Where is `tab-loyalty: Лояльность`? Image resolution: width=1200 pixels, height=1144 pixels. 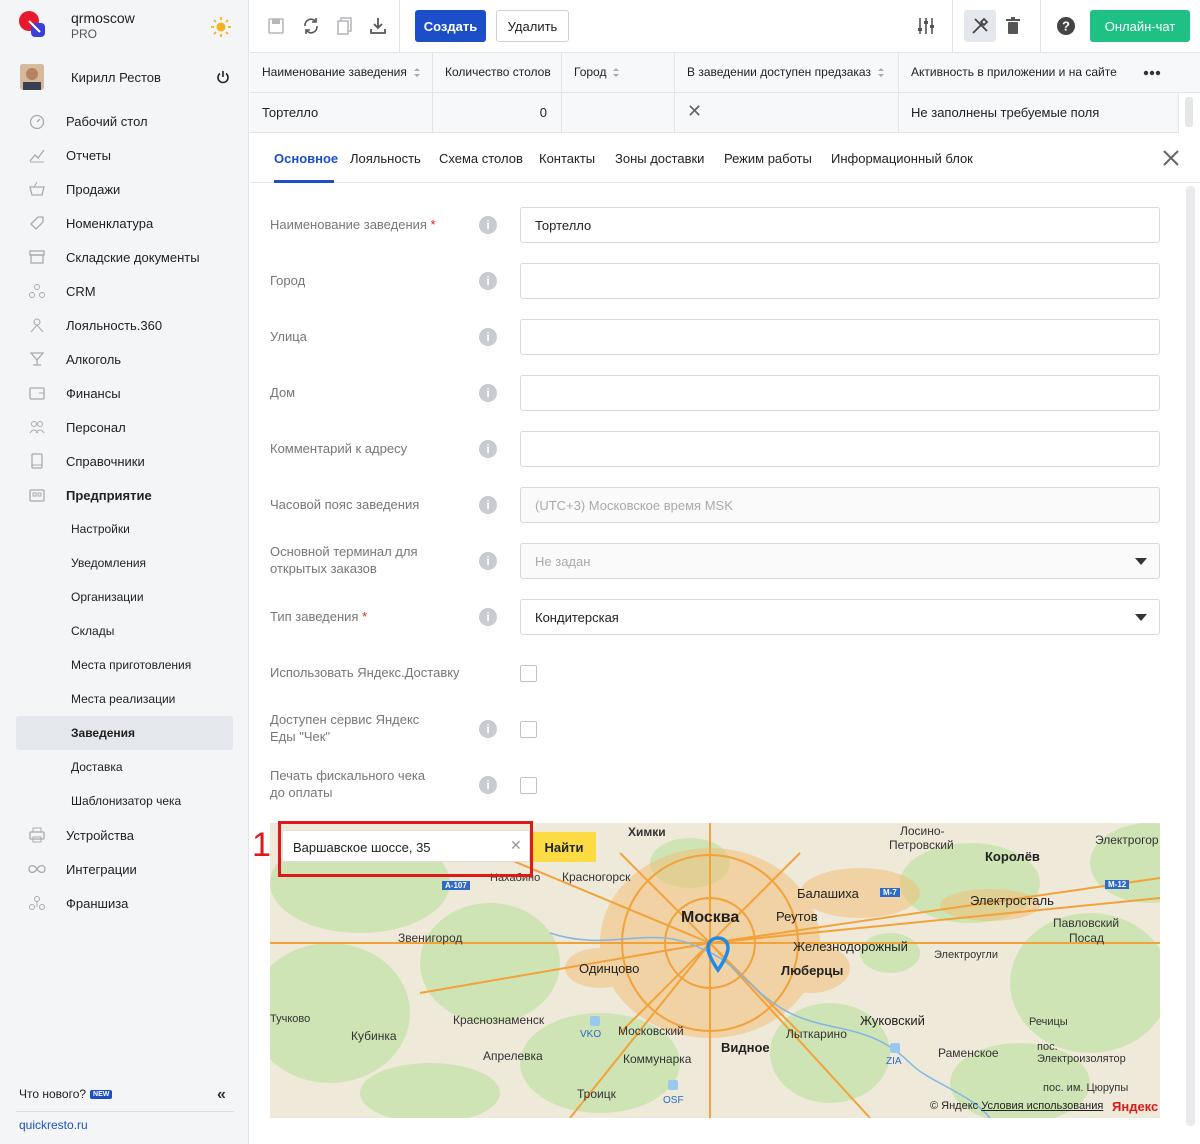 tab-loyalty: Лояльность is located at coordinates (385, 158).